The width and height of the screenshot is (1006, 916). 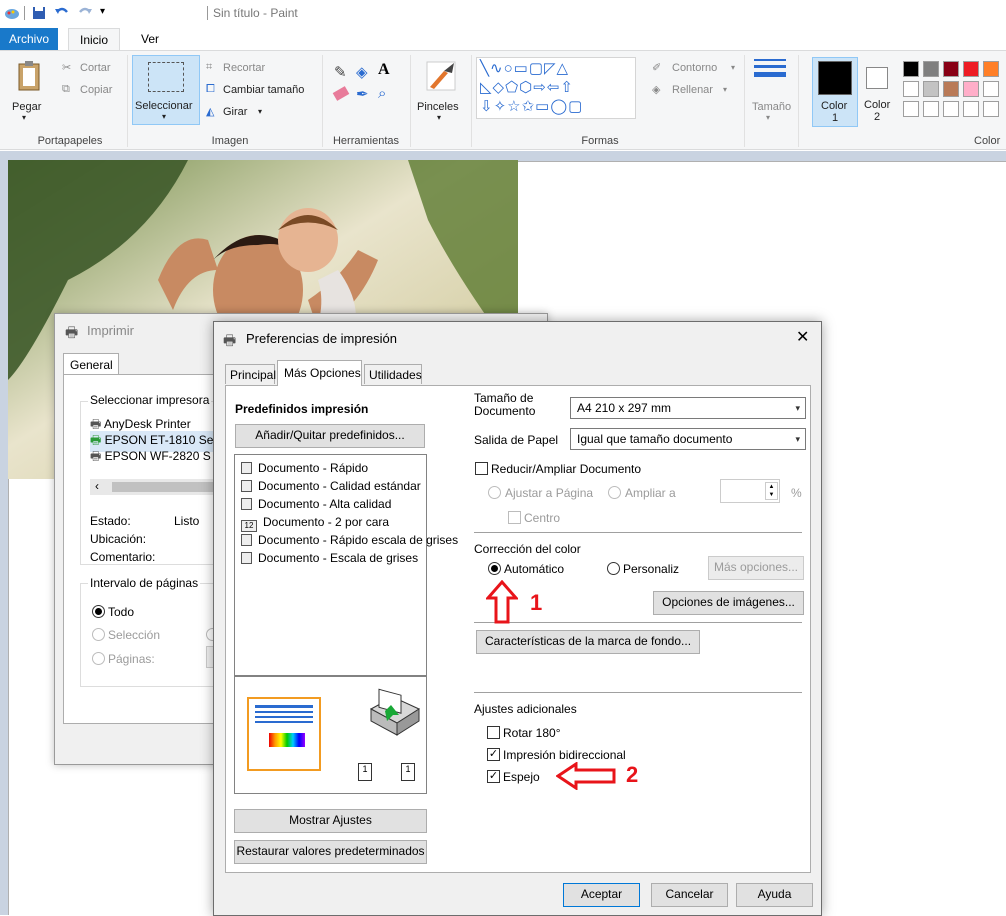 I want to click on document-icon, so click(x=246, y=558).